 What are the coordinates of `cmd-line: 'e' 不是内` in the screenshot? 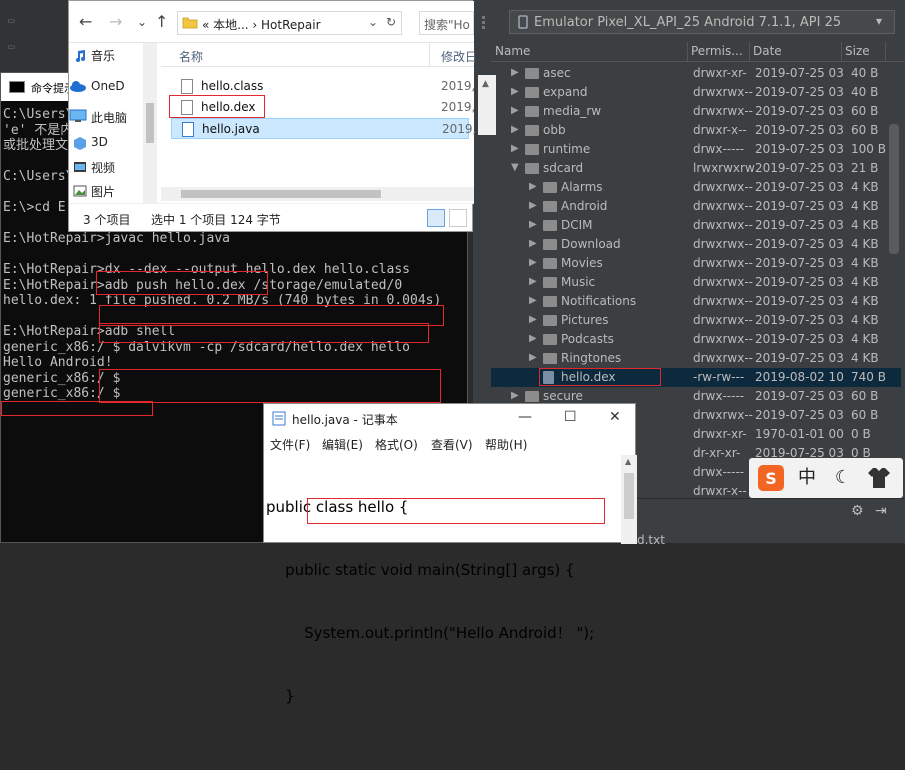 It's located at (38, 130).